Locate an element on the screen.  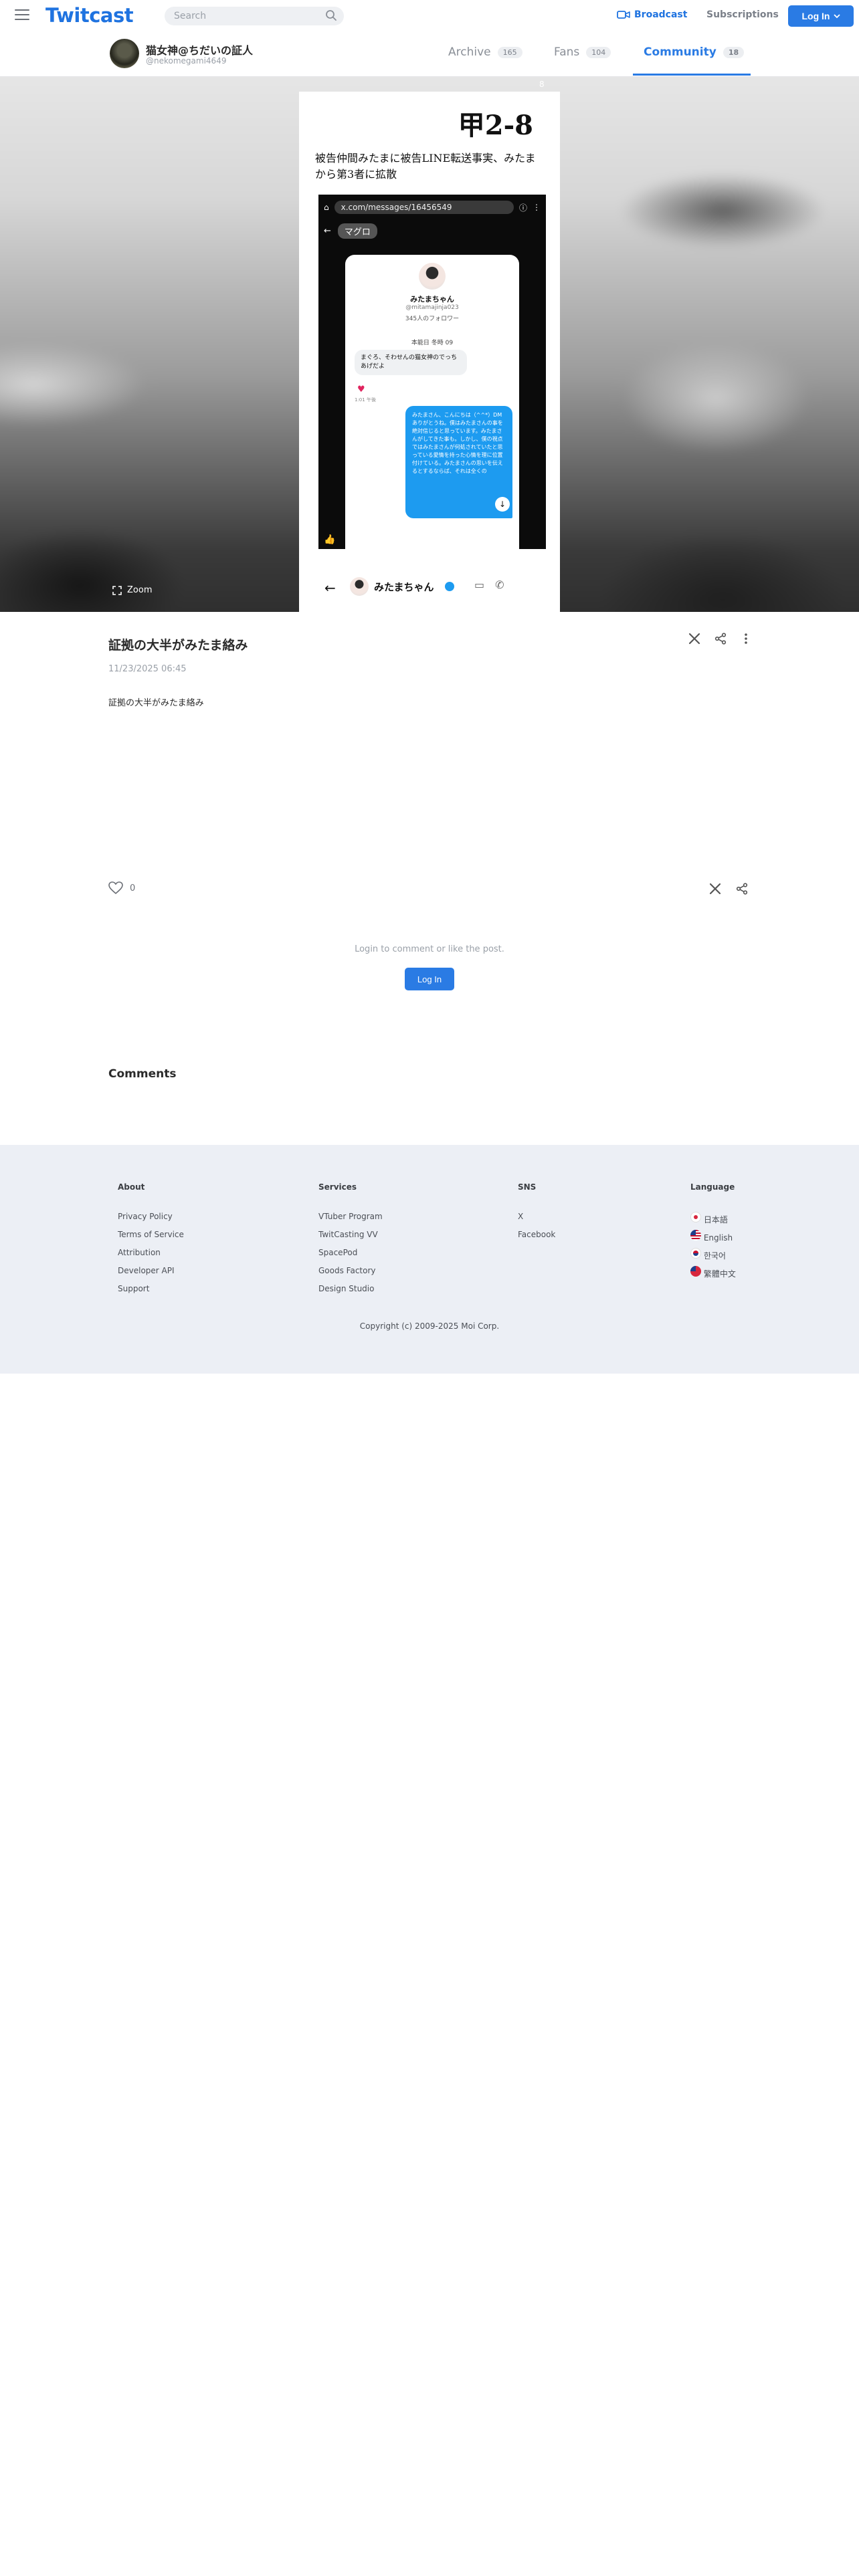
post-title: 証拠の大半がみたま絡み is located at coordinates (178, 645).